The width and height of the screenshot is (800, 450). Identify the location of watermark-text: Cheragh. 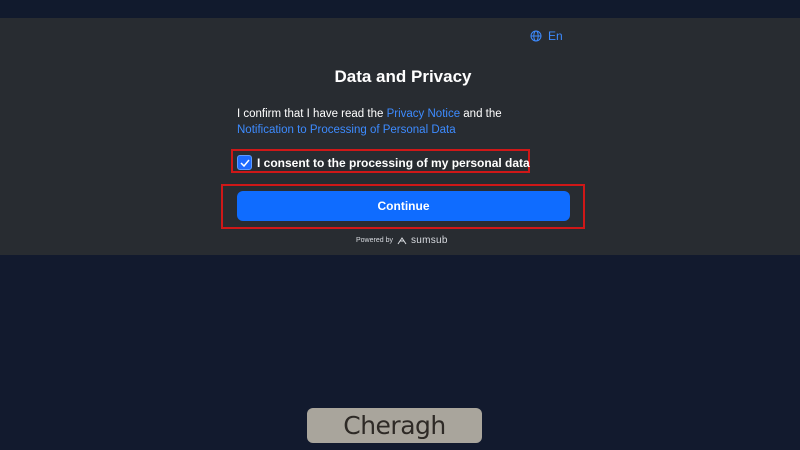
(394, 425).